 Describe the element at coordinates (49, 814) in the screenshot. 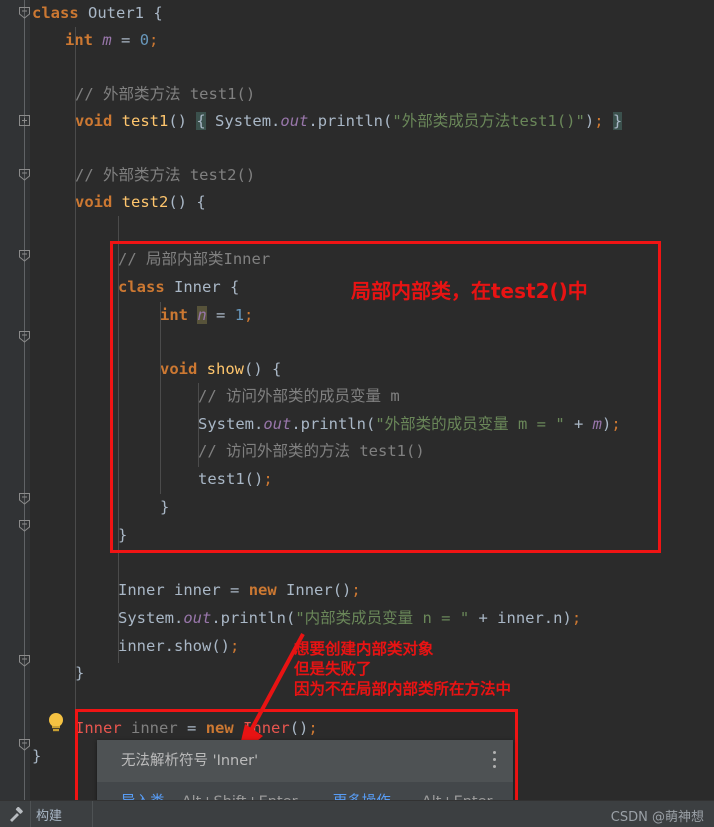

I see `build-label: 构建` at that location.